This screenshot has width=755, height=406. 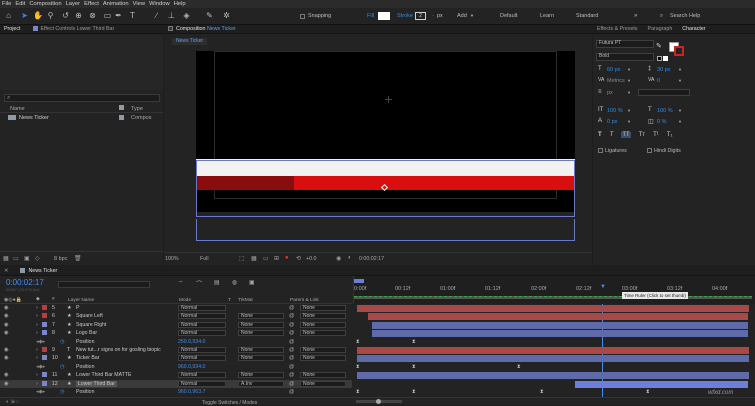 What do you see at coordinates (242, 258) in the screenshot?
I see `region-of-interest-icon: ⬚` at bounding box center [242, 258].